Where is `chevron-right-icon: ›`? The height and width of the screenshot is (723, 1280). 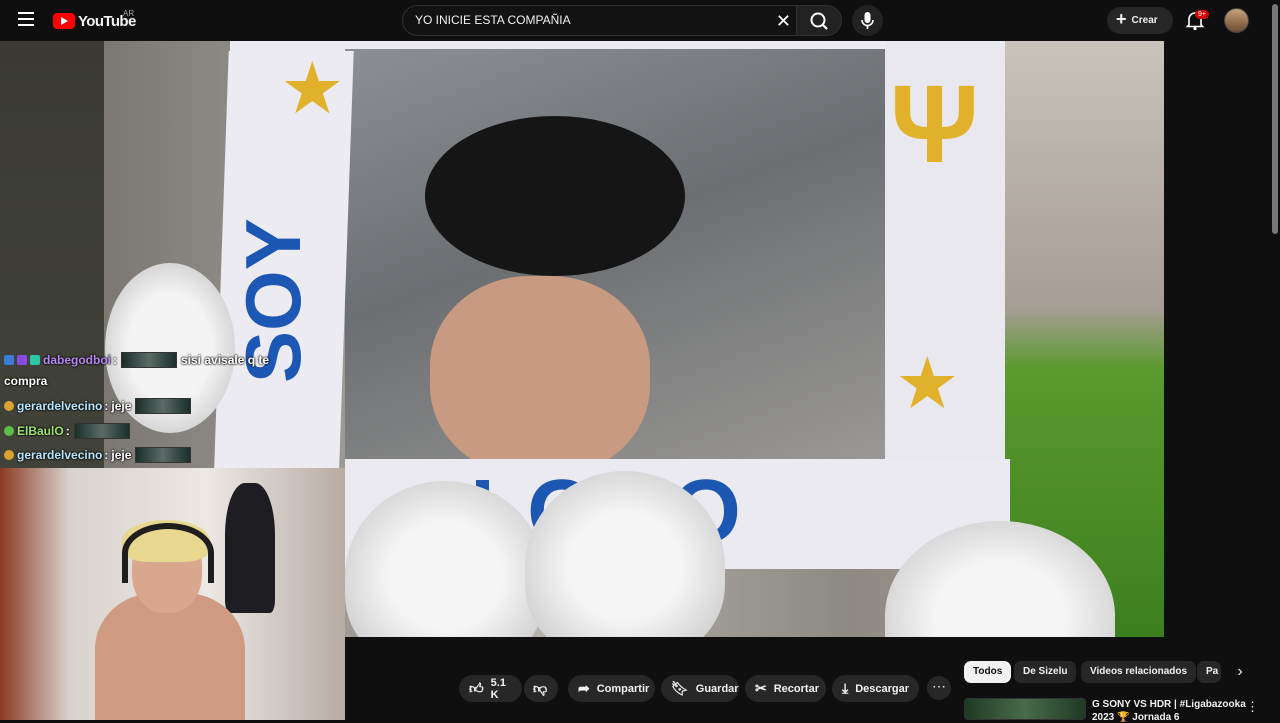
chevron-right-icon: › is located at coordinates (1240, 673).